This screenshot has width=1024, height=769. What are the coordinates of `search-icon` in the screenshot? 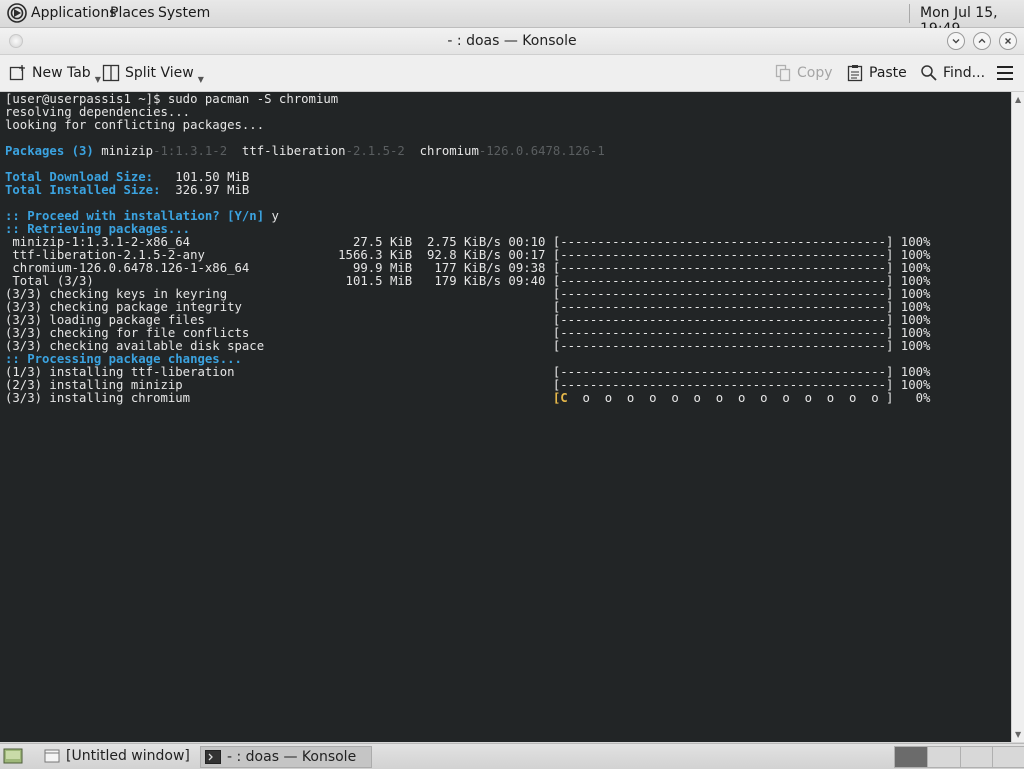 It's located at (929, 73).